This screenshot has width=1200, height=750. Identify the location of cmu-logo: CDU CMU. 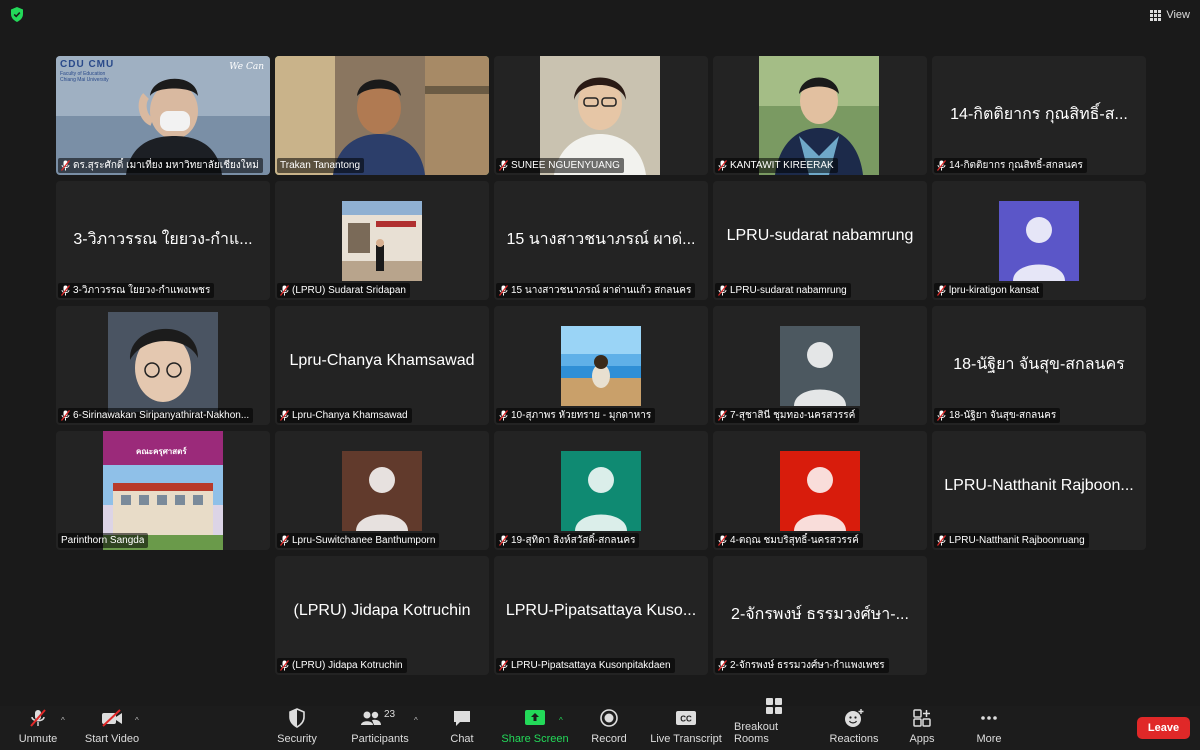
(87, 64).